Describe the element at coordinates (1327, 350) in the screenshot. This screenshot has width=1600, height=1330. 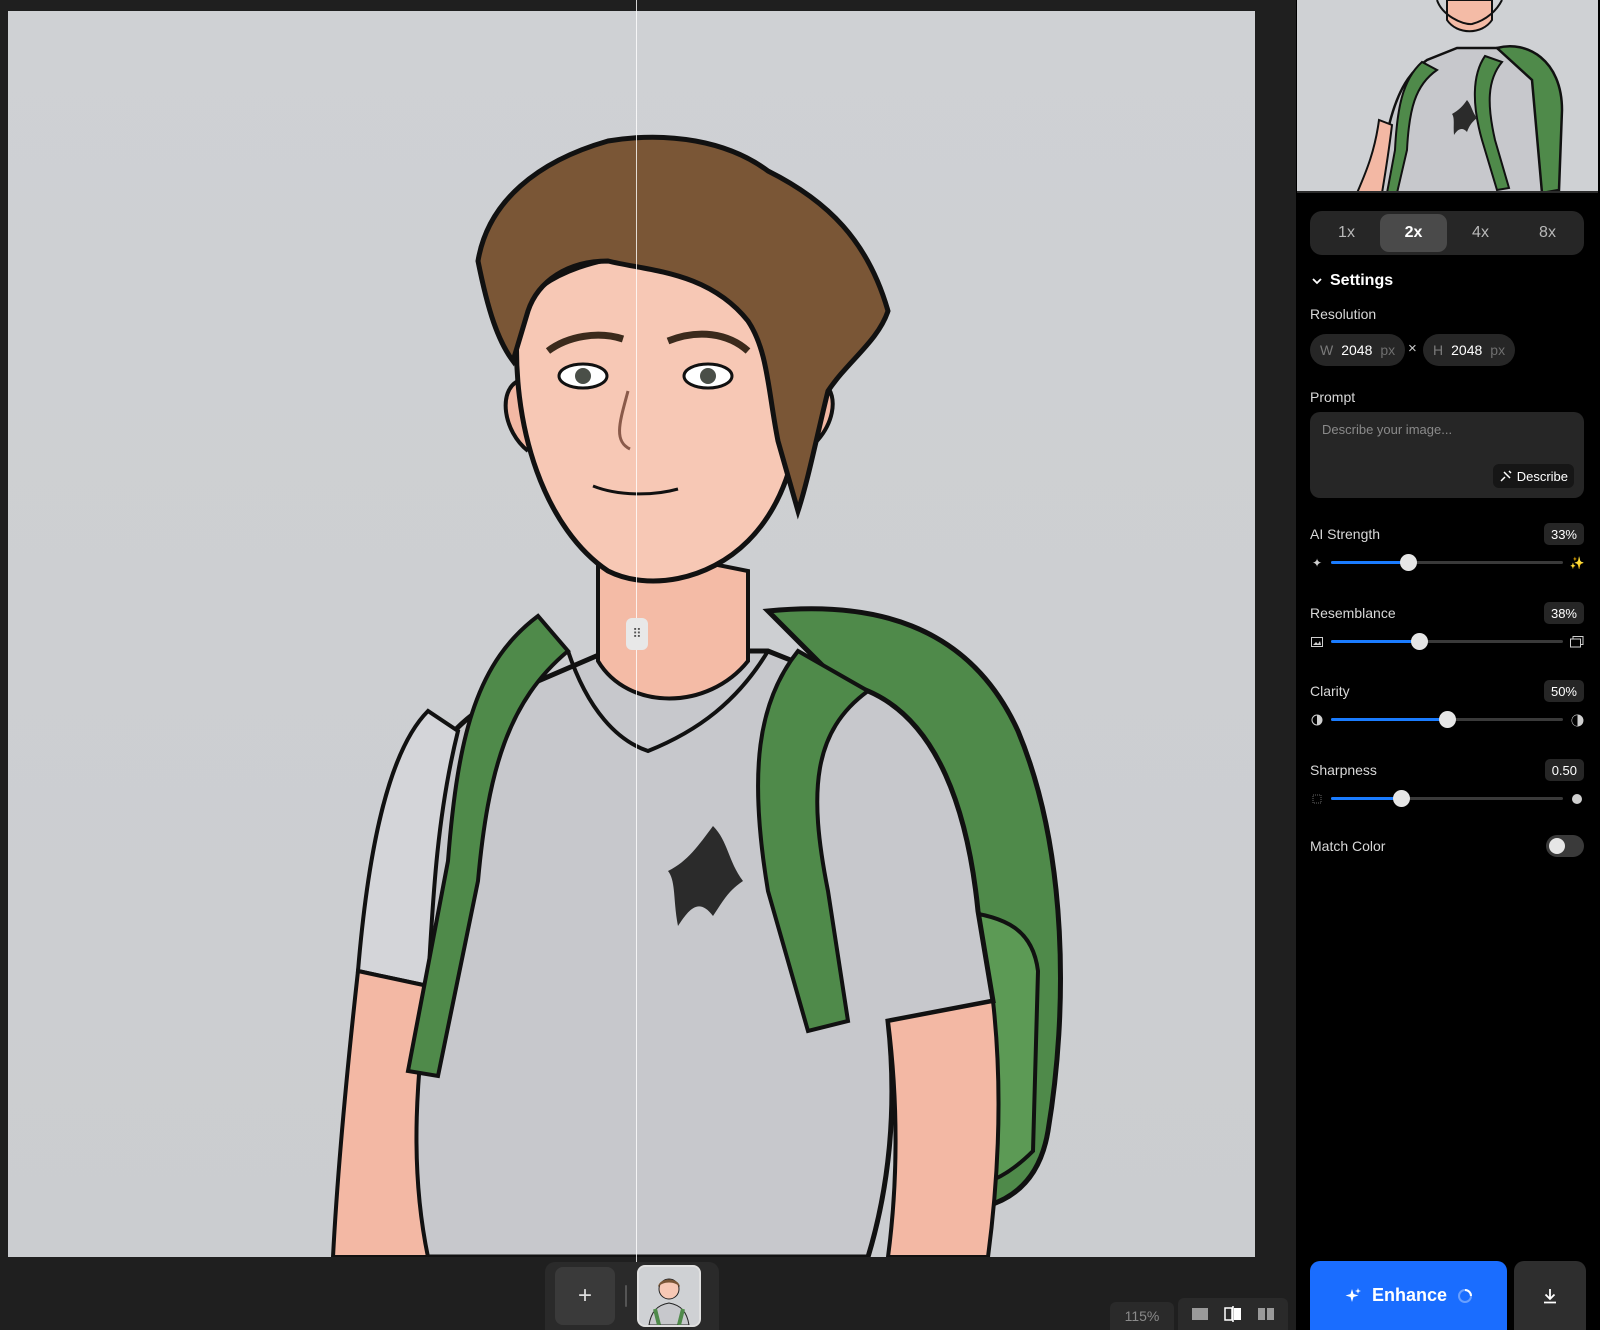
I see `width-prefix: W` at that location.